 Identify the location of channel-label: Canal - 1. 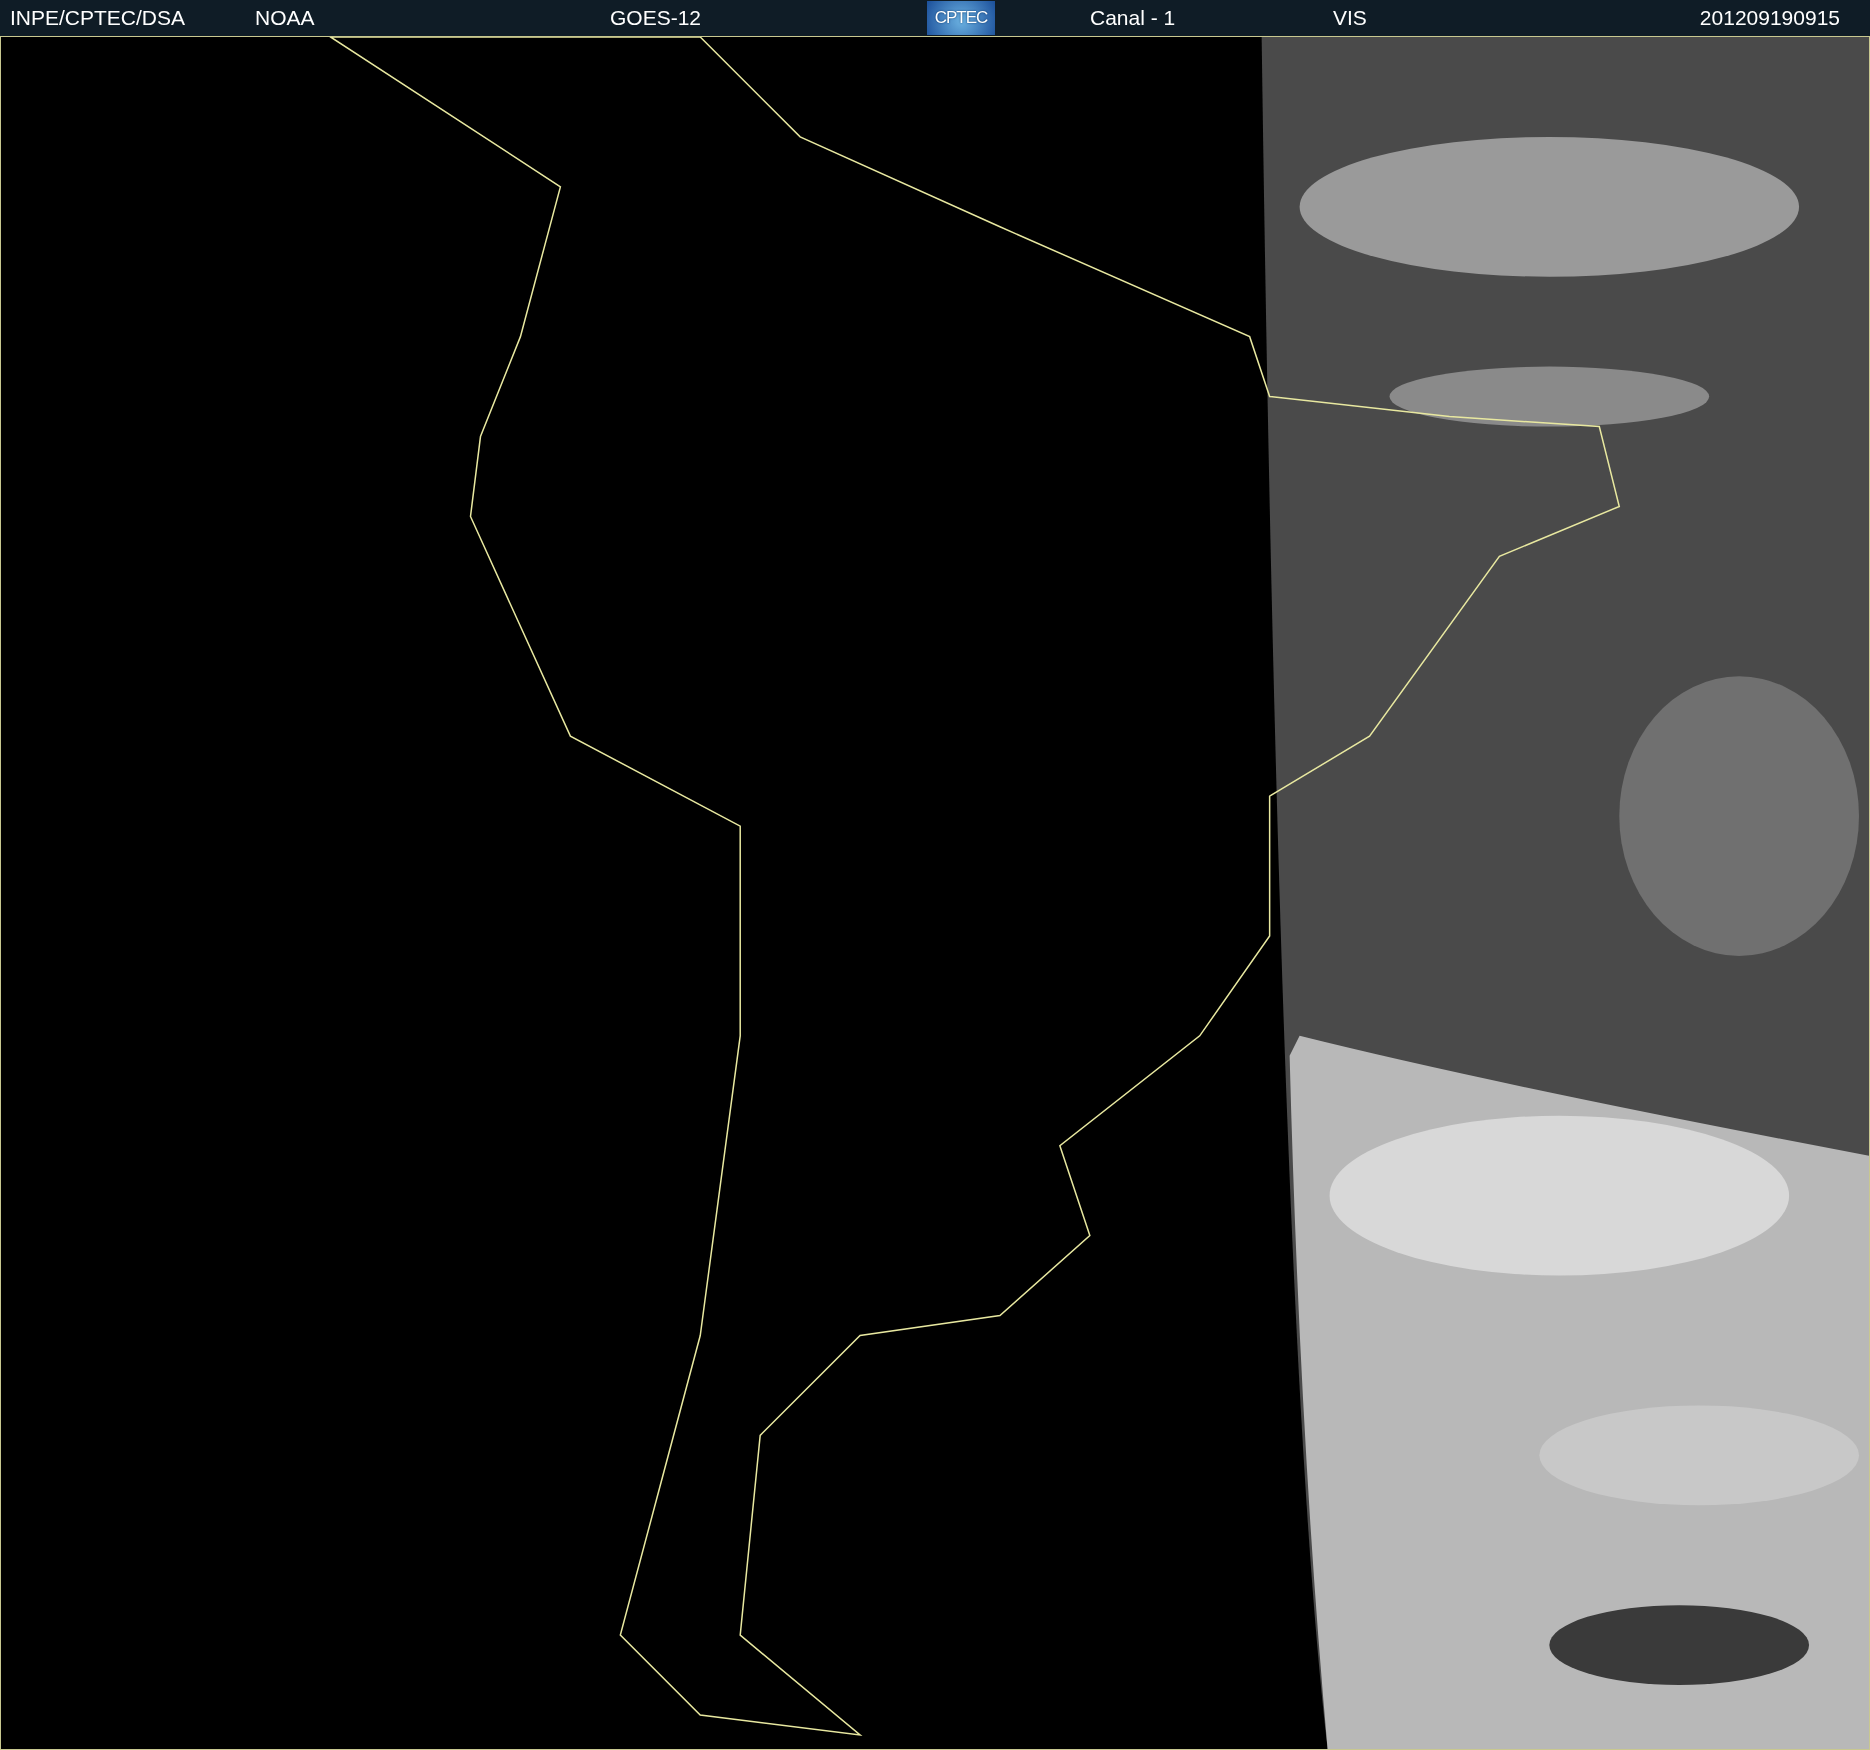
(1133, 18).